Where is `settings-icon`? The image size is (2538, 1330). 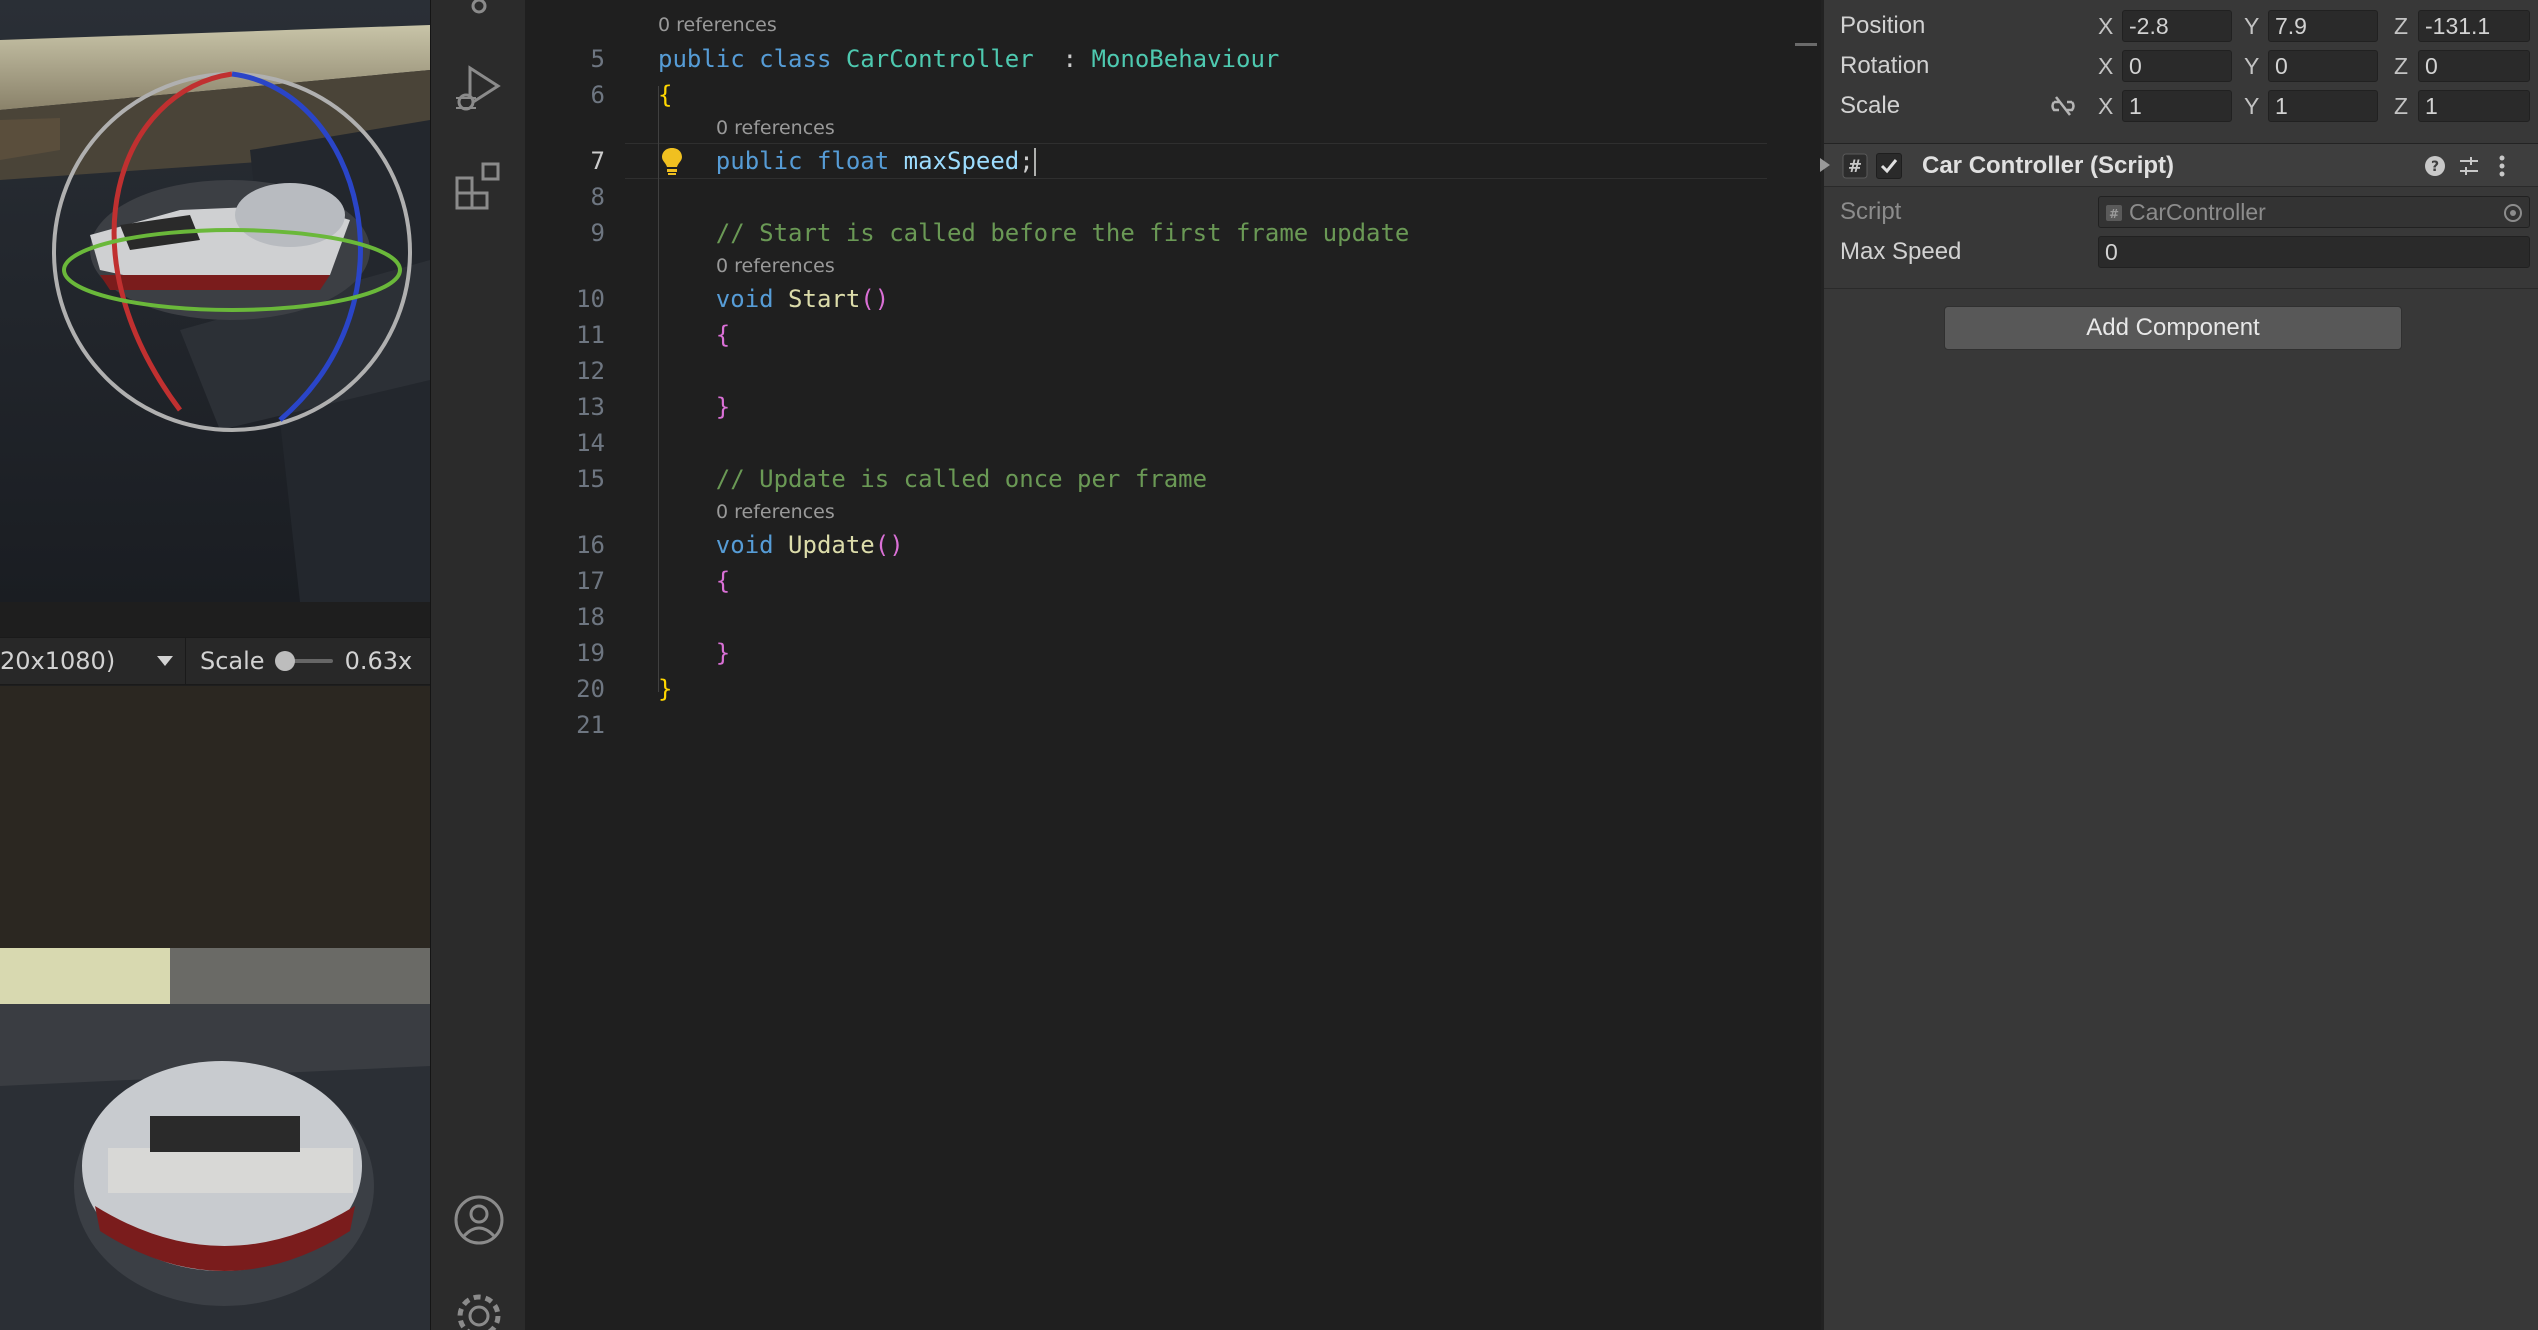
settings-icon is located at coordinates (478, 1310).